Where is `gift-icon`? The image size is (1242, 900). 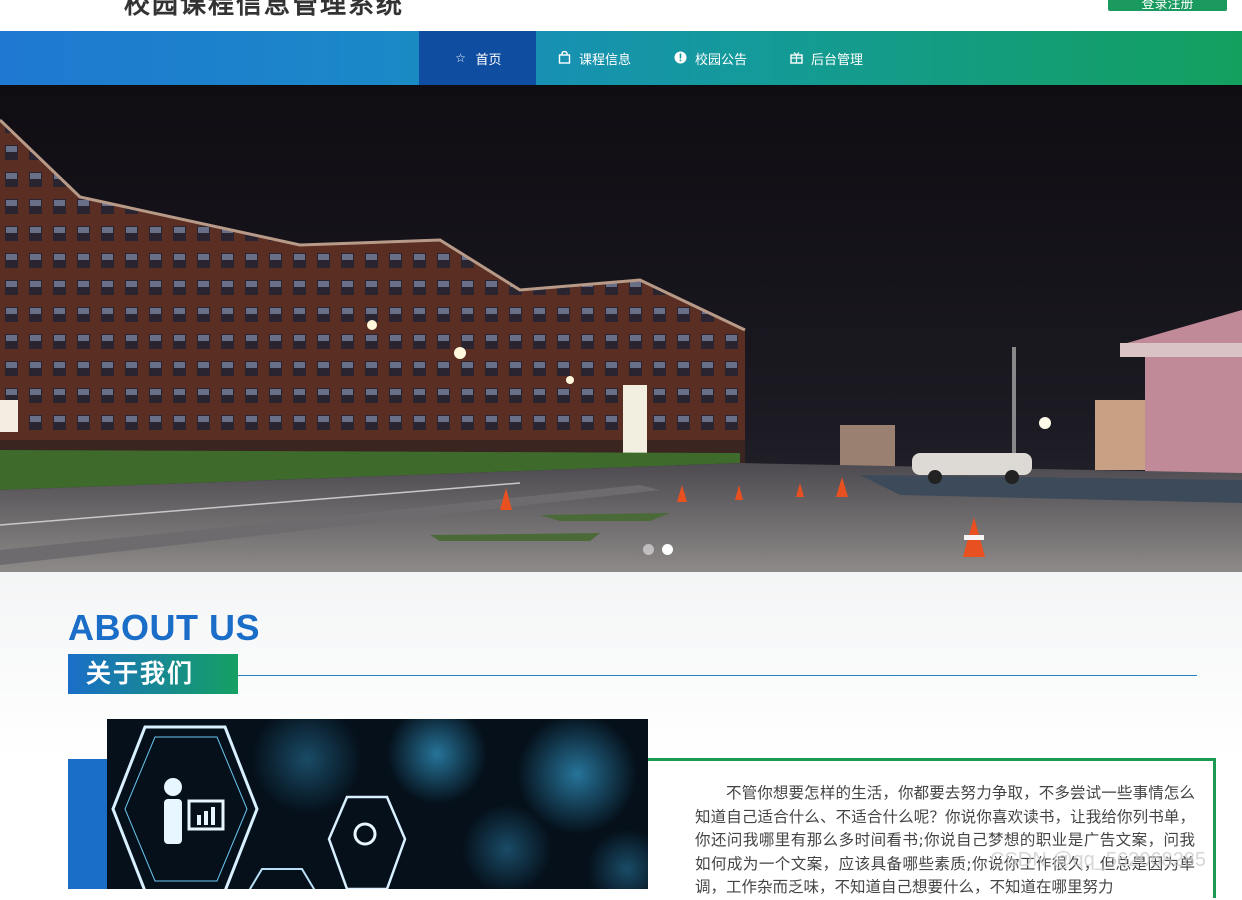
gift-icon is located at coordinates (796, 58).